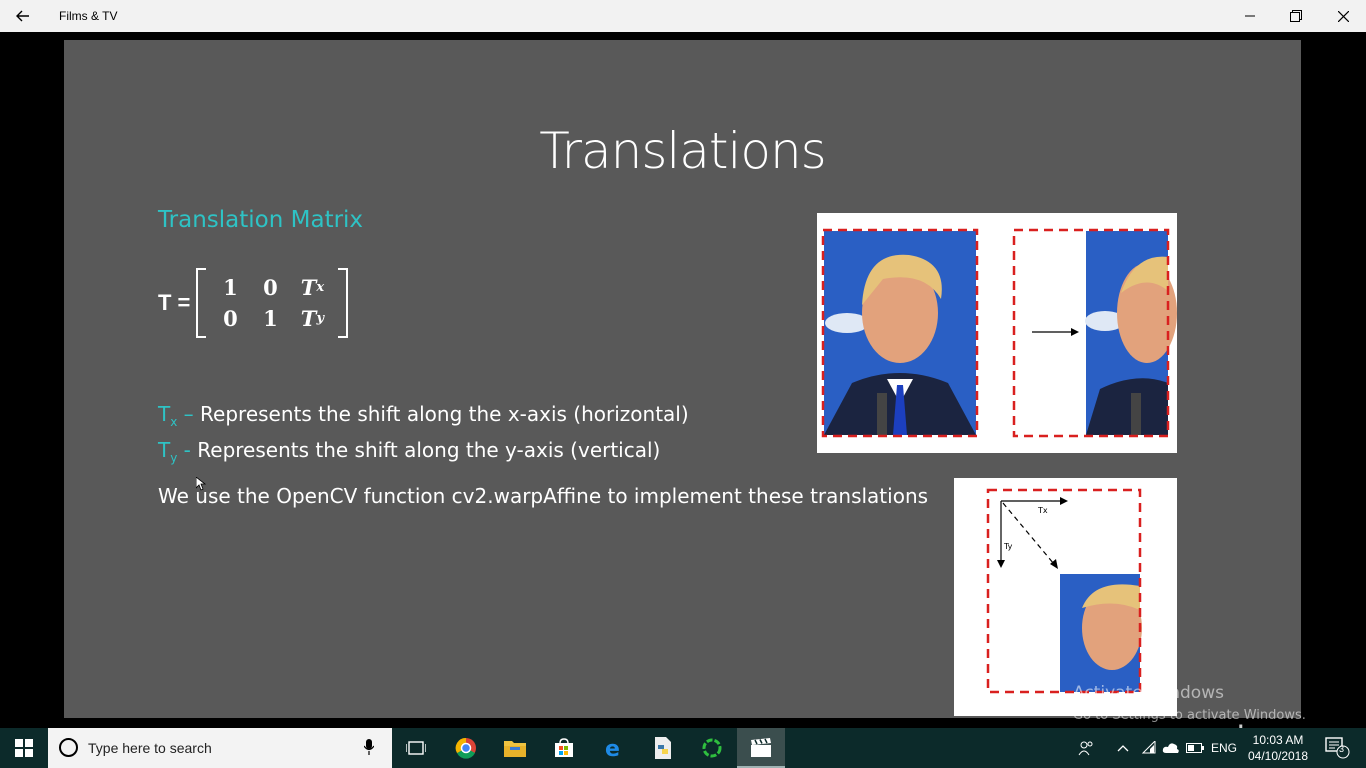 The width and height of the screenshot is (1366, 768). I want to click on tx-label: Tx, so click(1042, 510).